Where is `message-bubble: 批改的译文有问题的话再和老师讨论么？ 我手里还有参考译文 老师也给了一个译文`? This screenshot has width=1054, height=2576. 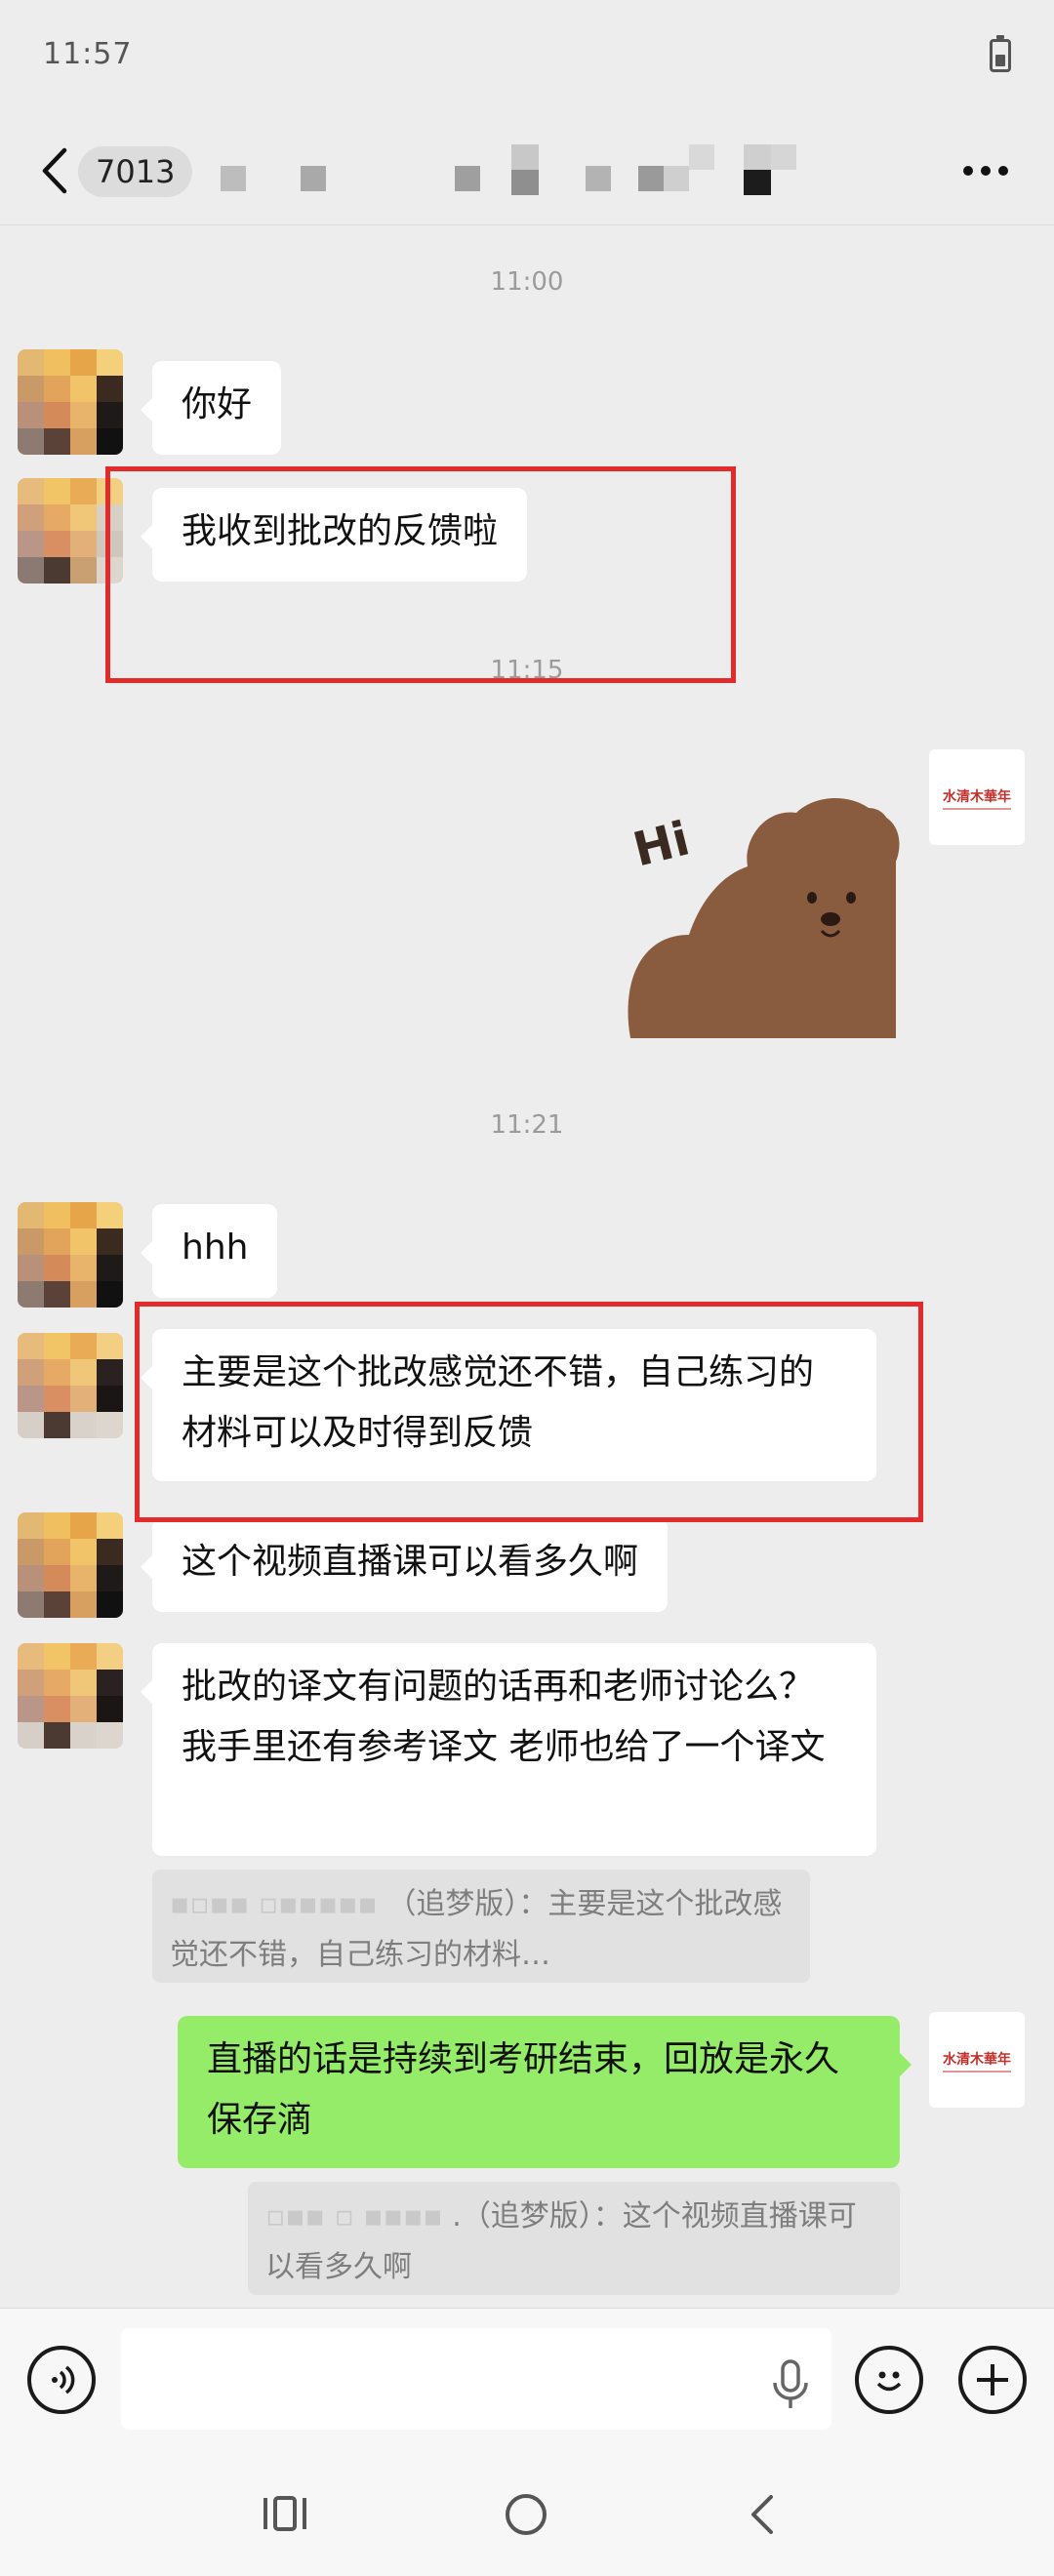
message-bubble: 批改的译文有问题的话再和老师讨论么？ 我手里还有参考译文 老师也给了一个译文 is located at coordinates (508, 1749).